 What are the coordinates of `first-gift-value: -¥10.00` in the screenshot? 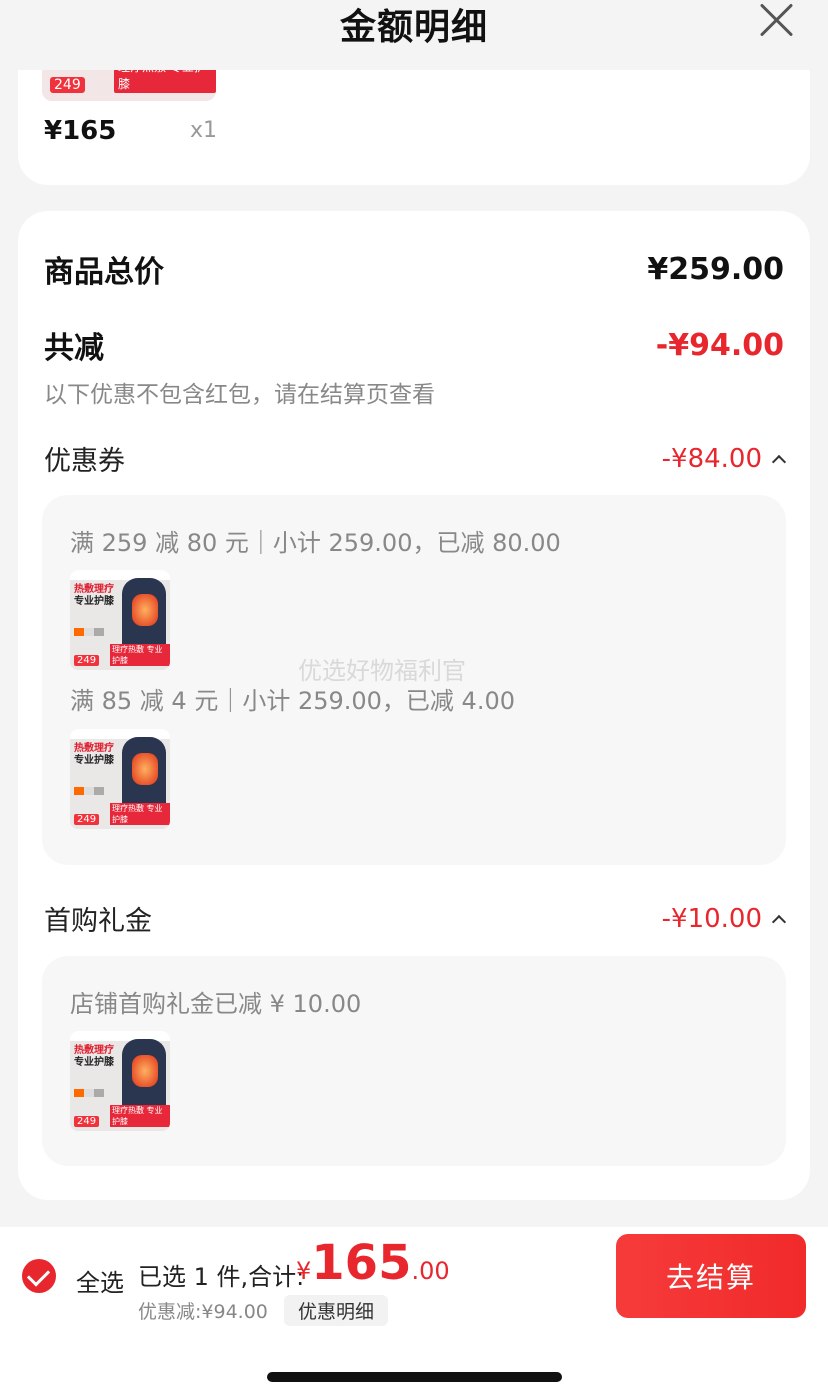 It's located at (711, 918).